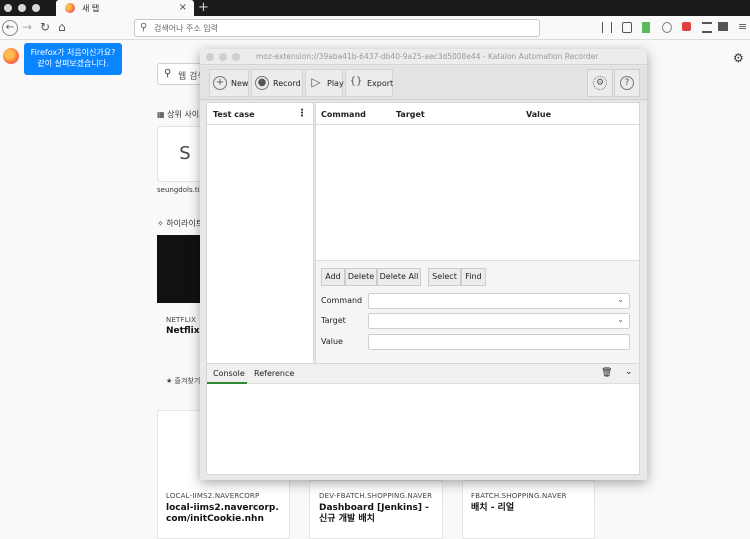  What do you see at coordinates (229, 373) in the screenshot?
I see `tab-console: Console` at bounding box center [229, 373].